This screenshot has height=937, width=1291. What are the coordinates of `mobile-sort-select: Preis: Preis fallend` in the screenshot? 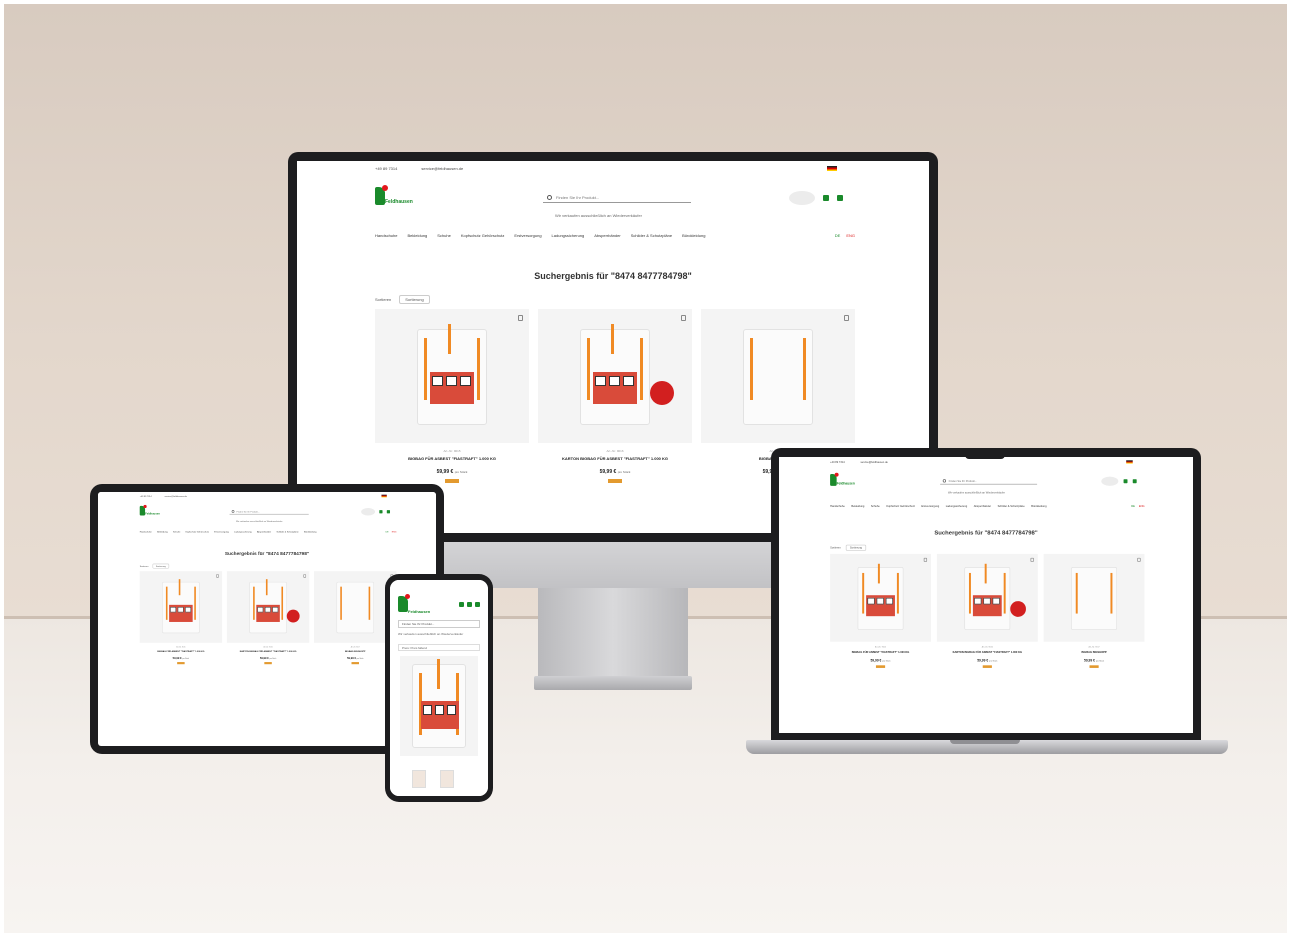 It's located at (439, 647).